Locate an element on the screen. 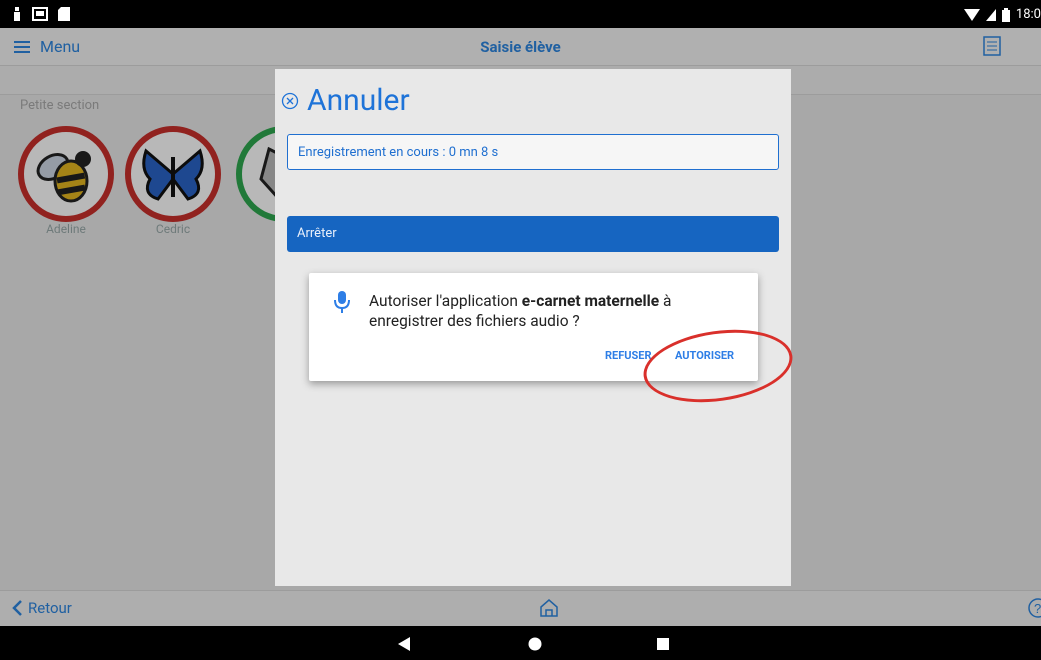 Image resolution: width=1041 pixels, height=660 pixels. signal-icon is located at coordinates (990, 14).